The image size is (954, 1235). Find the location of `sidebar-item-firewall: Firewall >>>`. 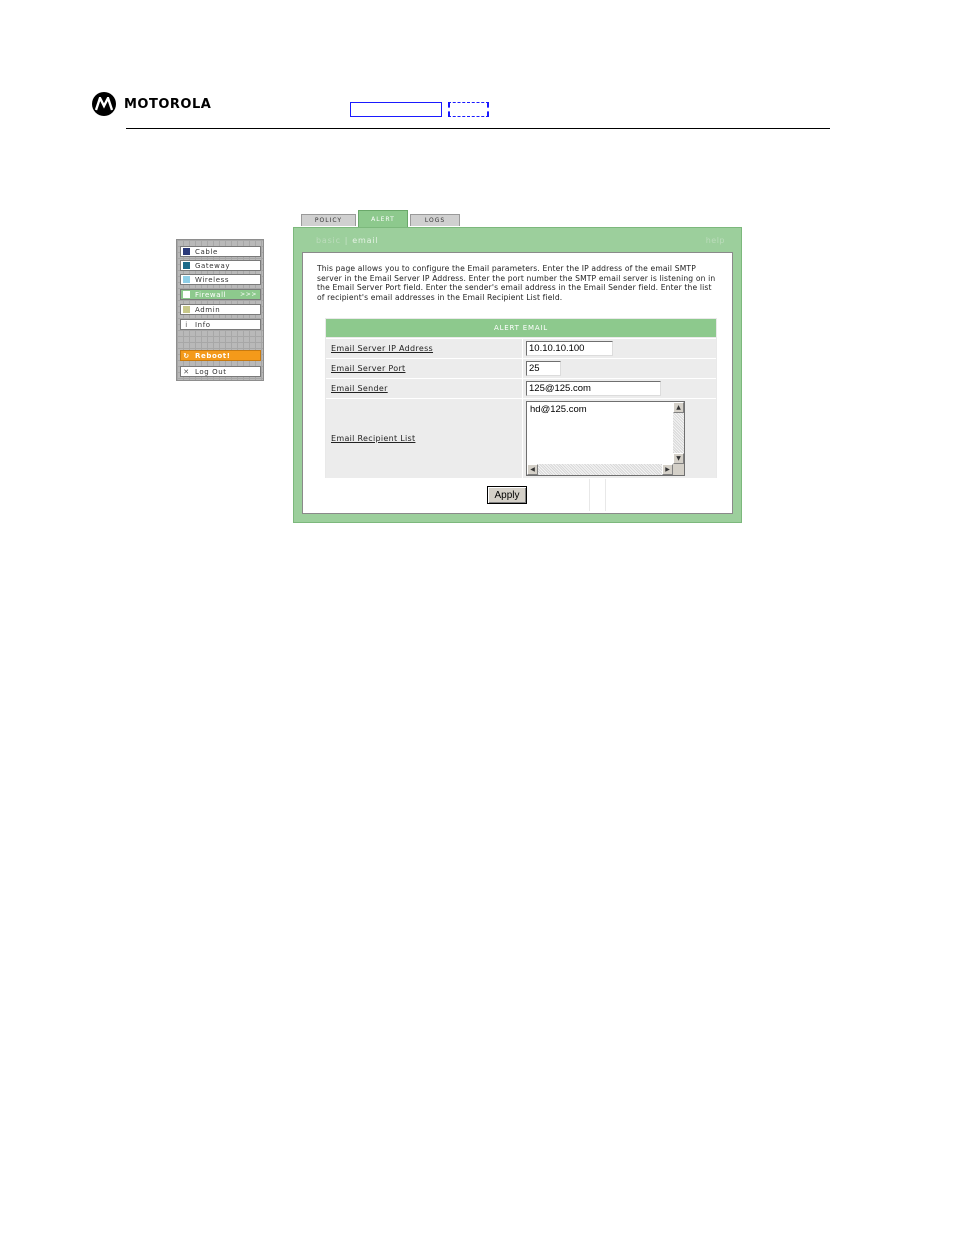

sidebar-item-firewall: Firewall >>> is located at coordinates (220, 294).